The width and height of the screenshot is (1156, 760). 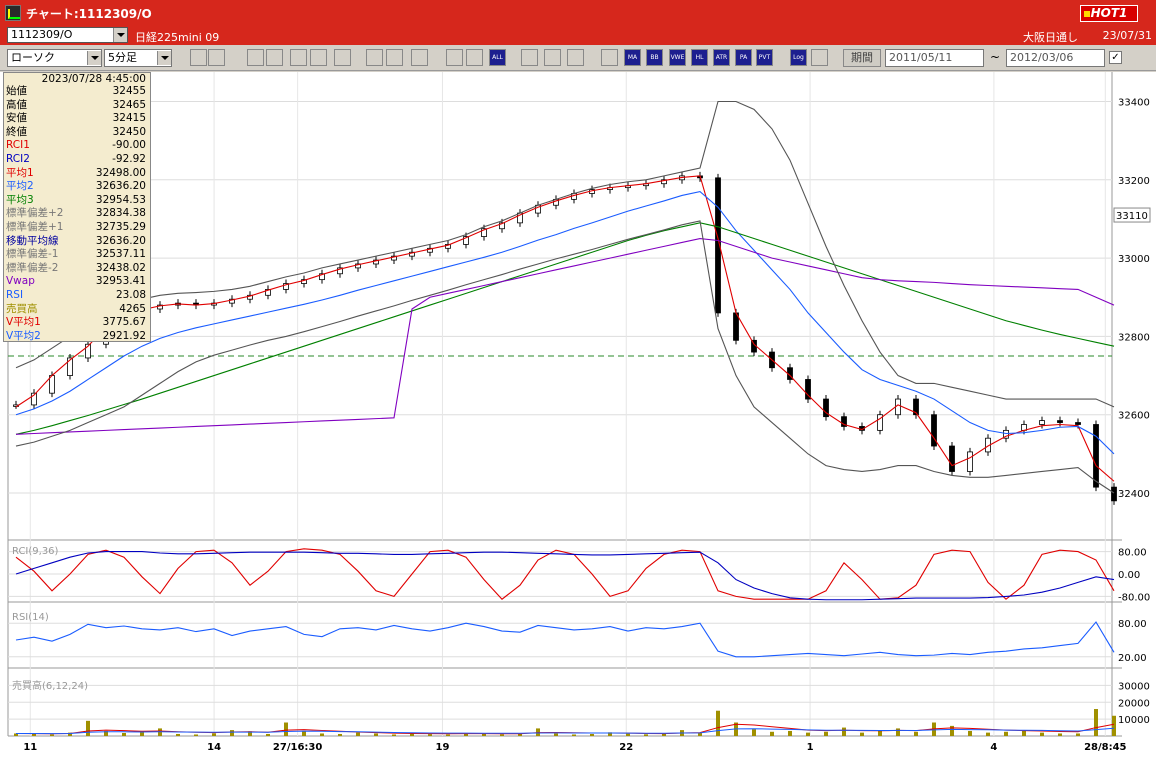 I want to click on data-row-label: RCI1, so click(x=18, y=145).